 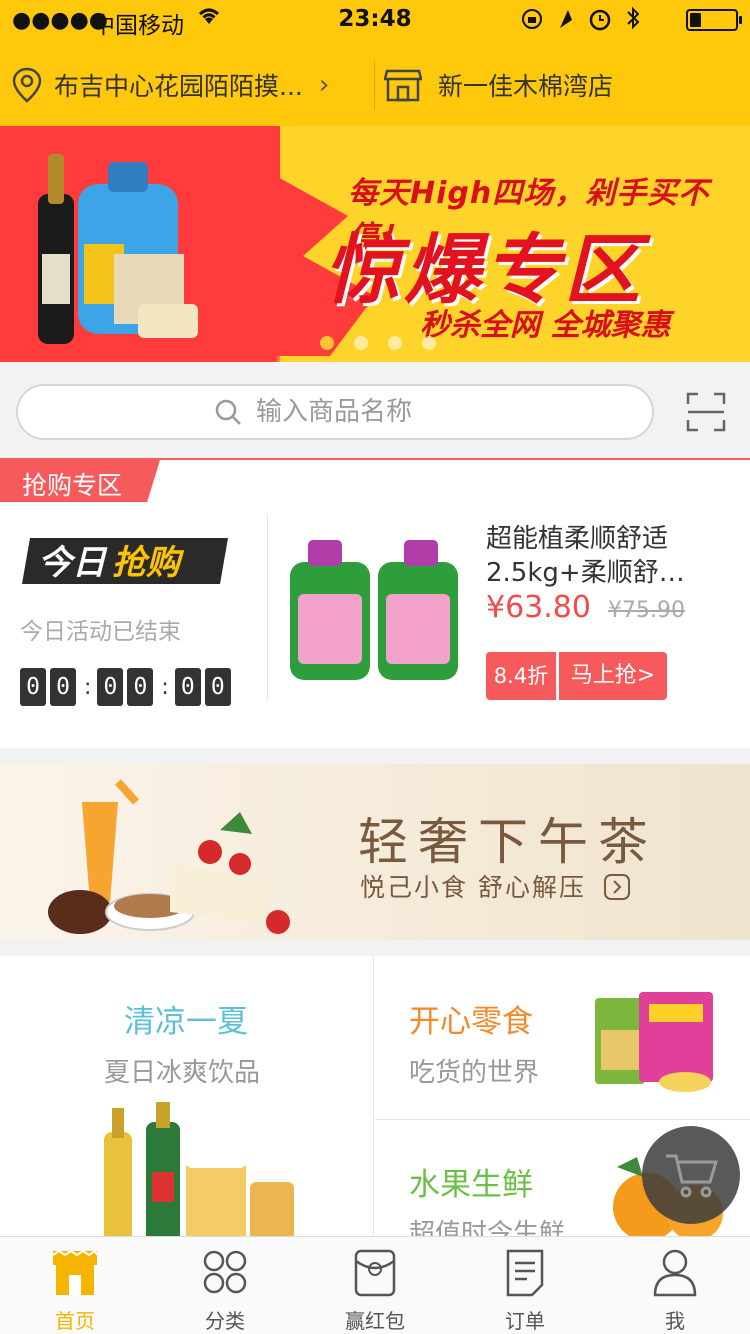 What do you see at coordinates (675, 1273) in the screenshot?
I see `user-icon` at bounding box center [675, 1273].